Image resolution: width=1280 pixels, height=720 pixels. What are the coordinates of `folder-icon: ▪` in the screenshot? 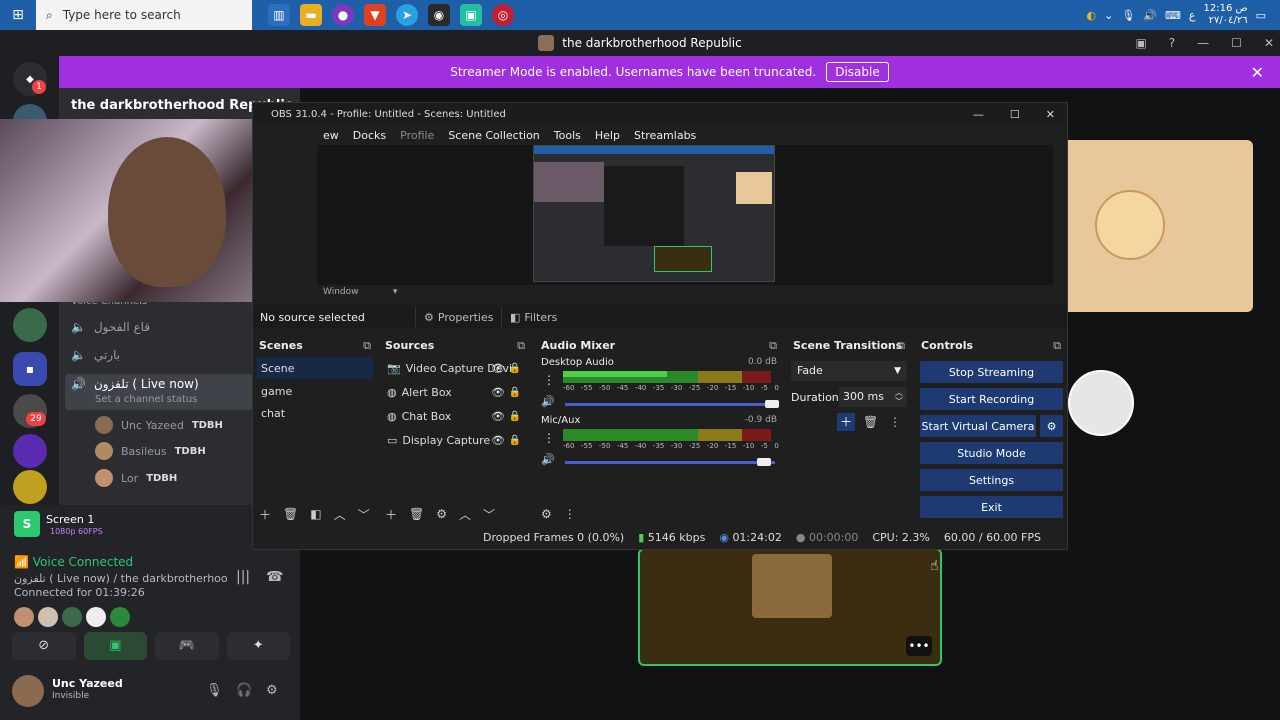 It's located at (30, 369).